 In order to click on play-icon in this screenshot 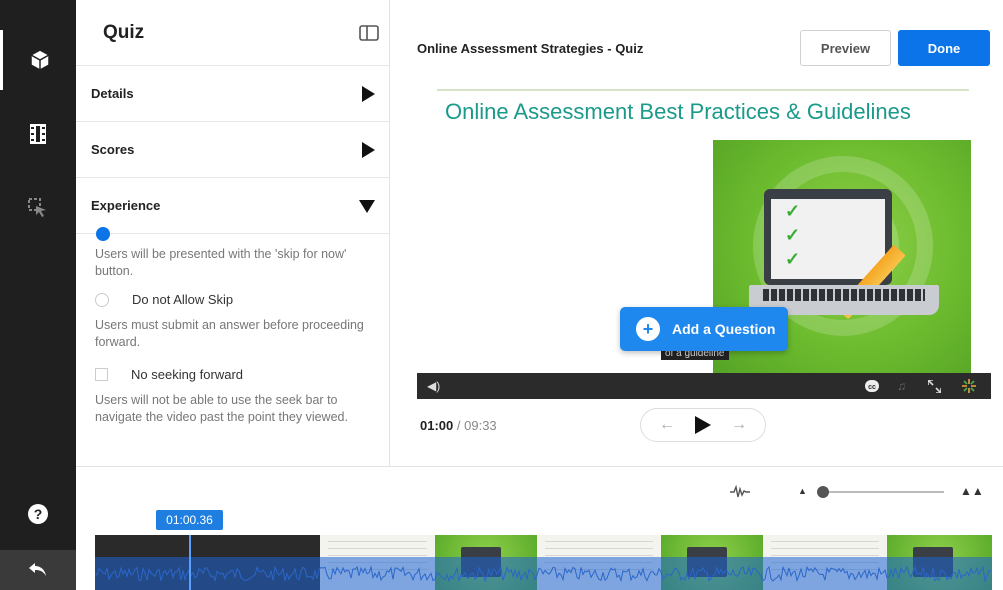, I will do `click(703, 425)`.